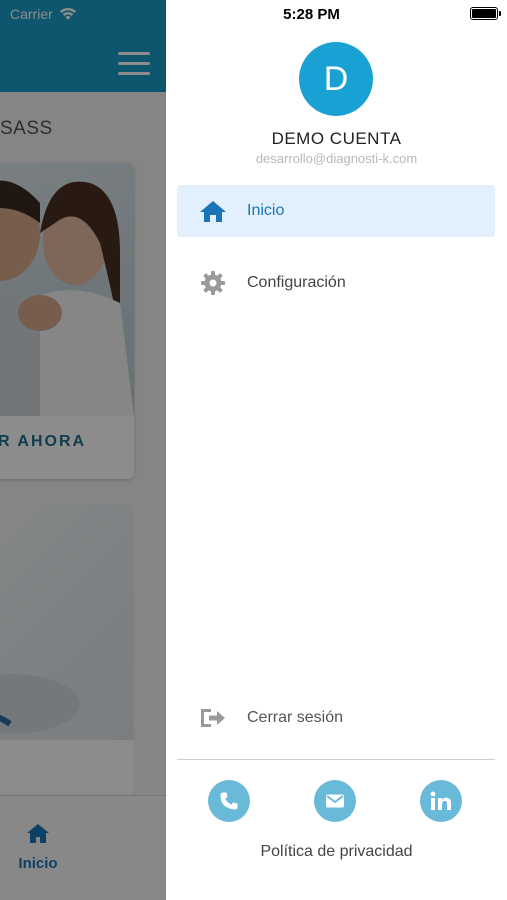  I want to click on divider, so click(336, 759).